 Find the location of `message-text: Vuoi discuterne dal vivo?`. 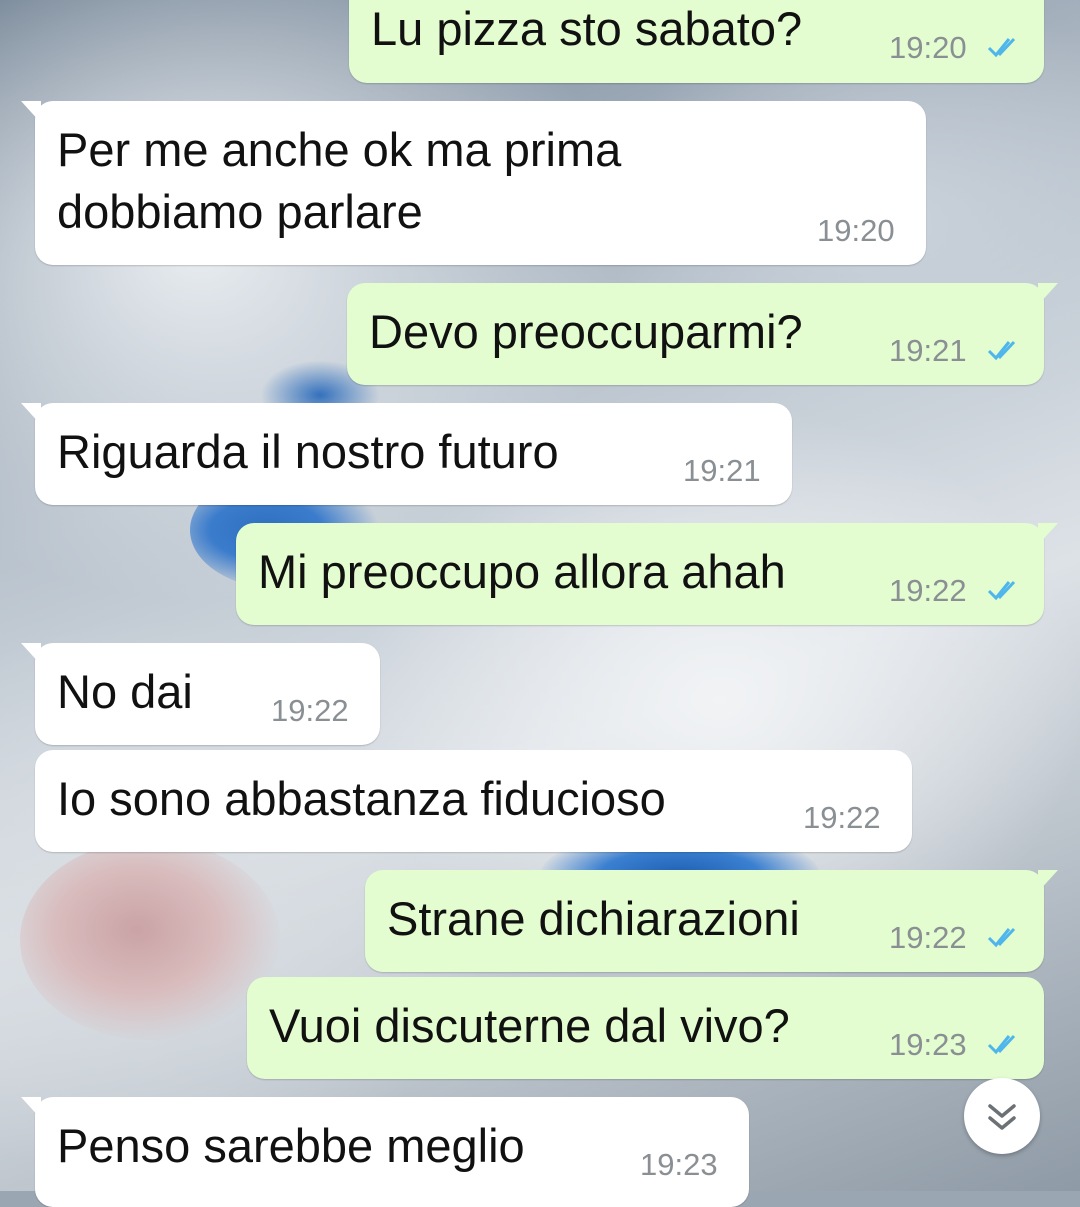

message-text: Vuoi discuterne dal vivo? is located at coordinates (529, 1025).